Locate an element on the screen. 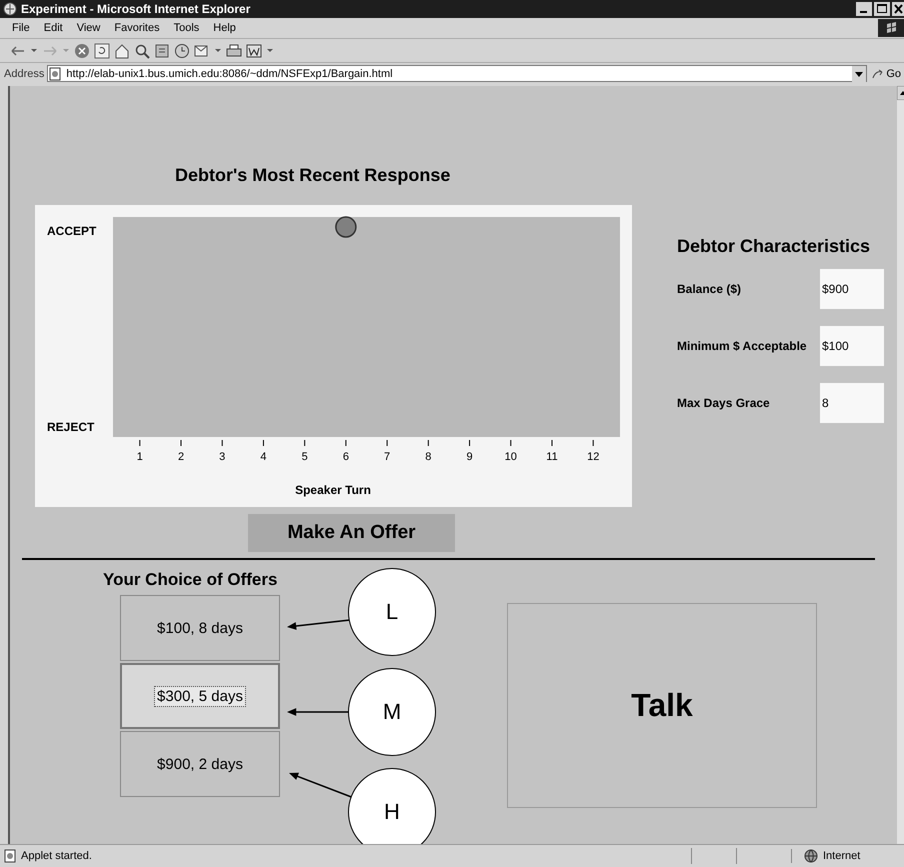 The width and height of the screenshot is (904, 867). chart-title: Debtor's Most Recent Response is located at coordinates (313, 176).